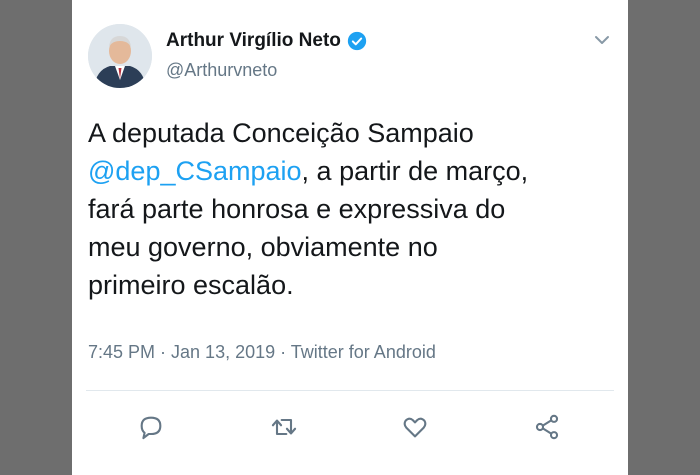  I want to click on retweet-button, so click(284, 427).